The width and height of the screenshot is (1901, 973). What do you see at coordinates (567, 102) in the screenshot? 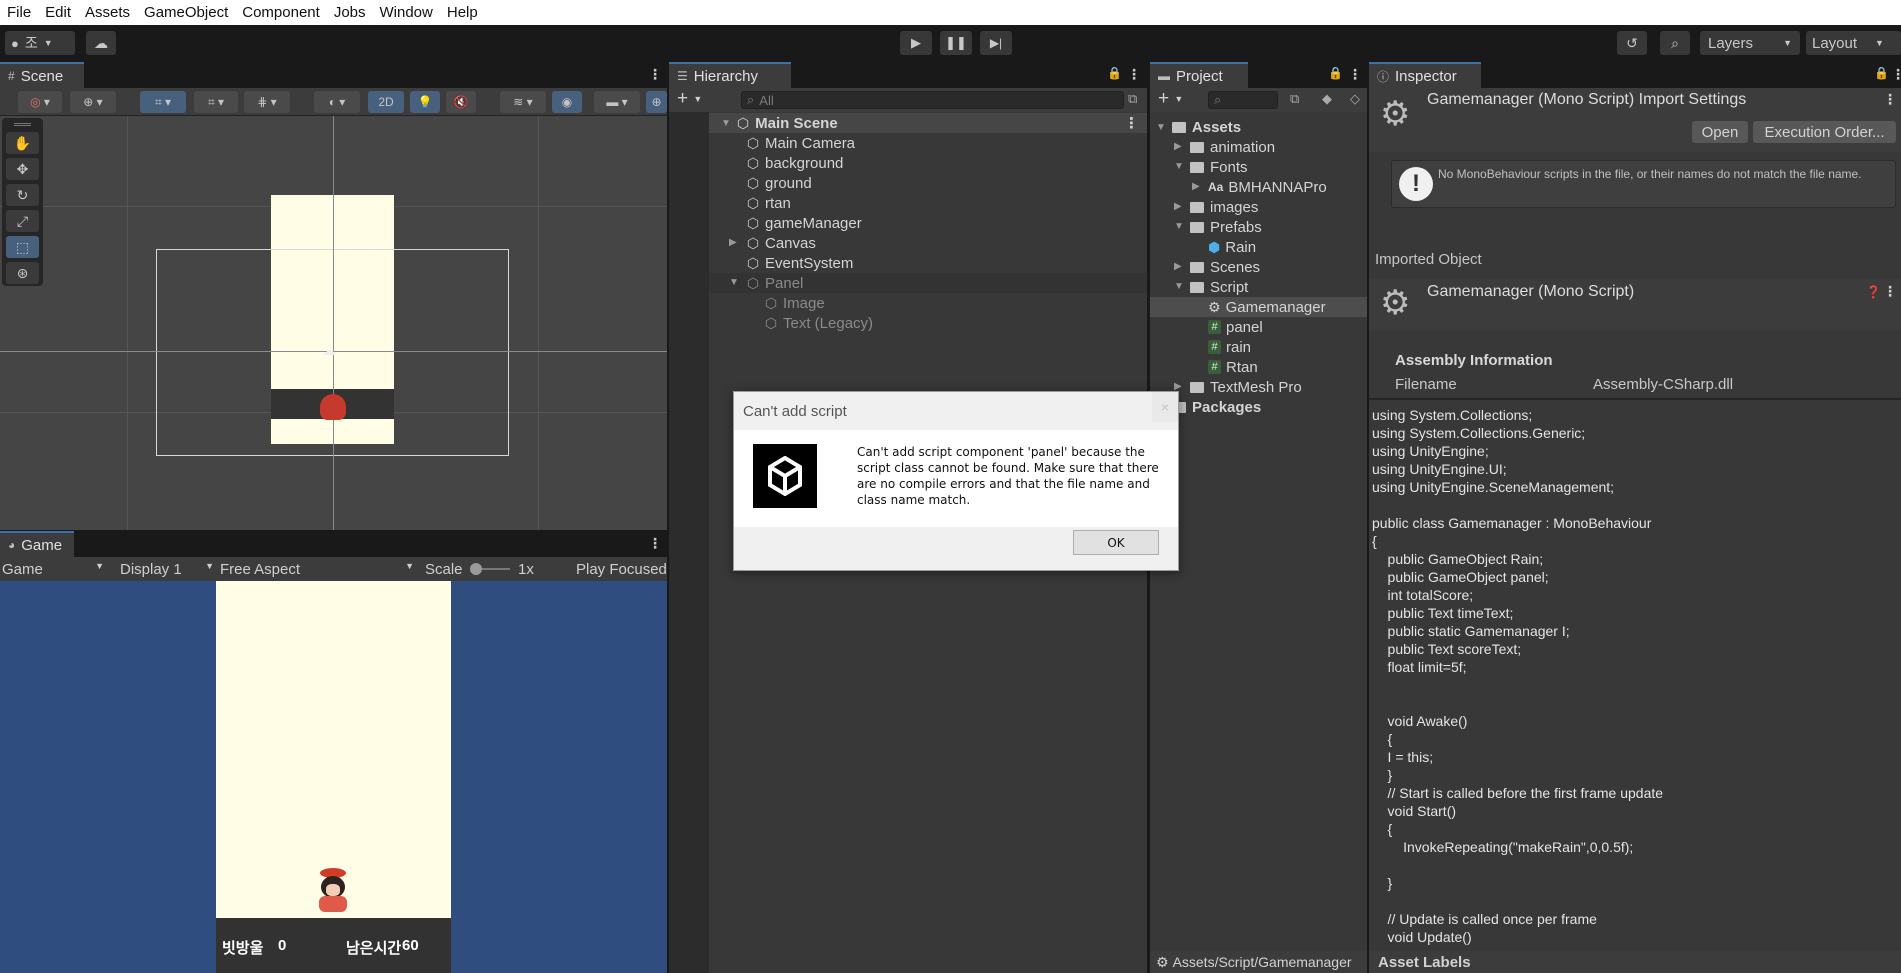
I see `scene-visibility-button: ◉` at bounding box center [567, 102].